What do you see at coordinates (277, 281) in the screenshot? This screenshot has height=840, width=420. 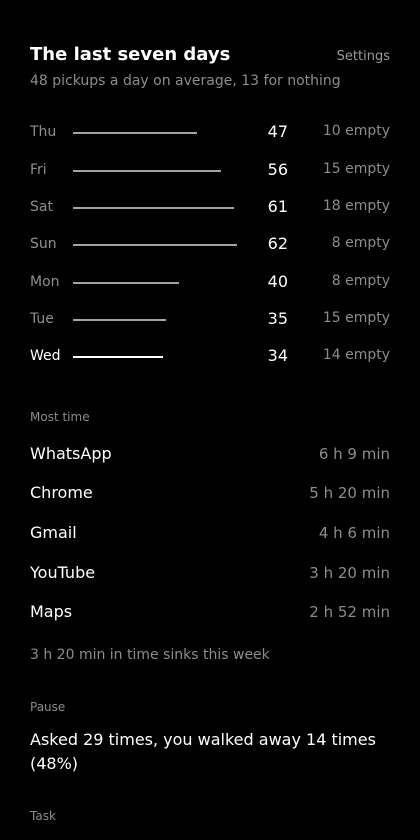 I see `pickups-count: 40` at bounding box center [277, 281].